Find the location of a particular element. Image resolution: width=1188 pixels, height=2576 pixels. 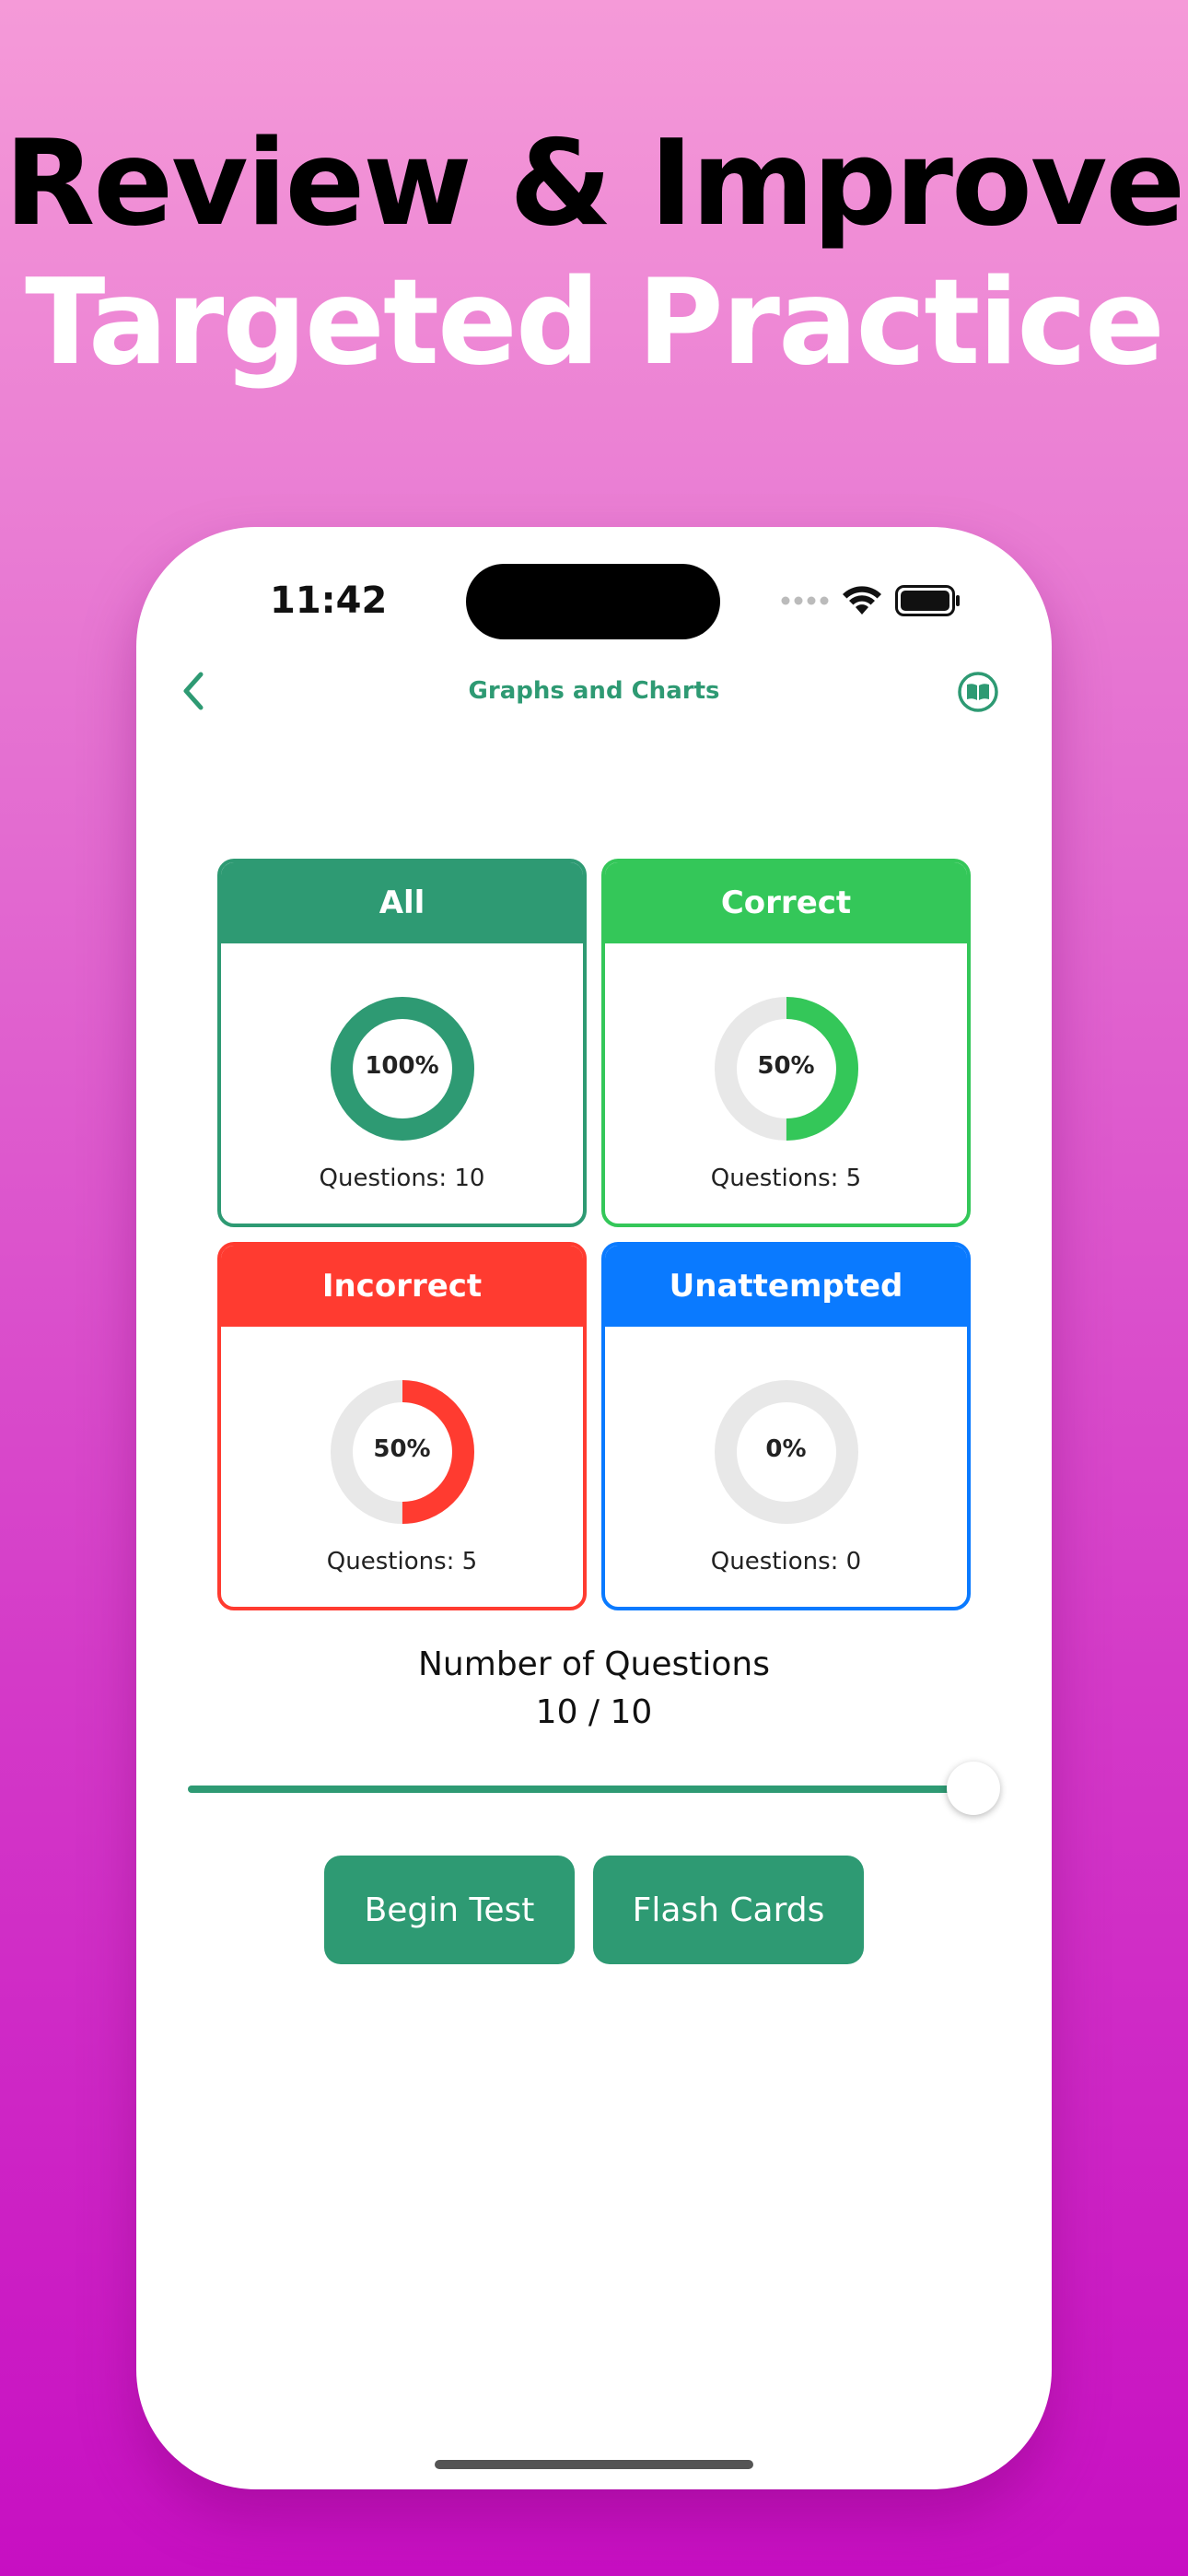

percent-label: 100% is located at coordinates (402, 1066).